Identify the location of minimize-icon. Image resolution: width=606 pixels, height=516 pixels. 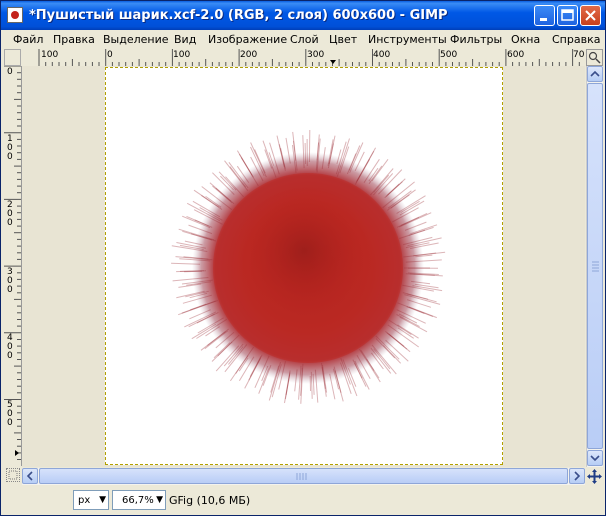
(543, 19).